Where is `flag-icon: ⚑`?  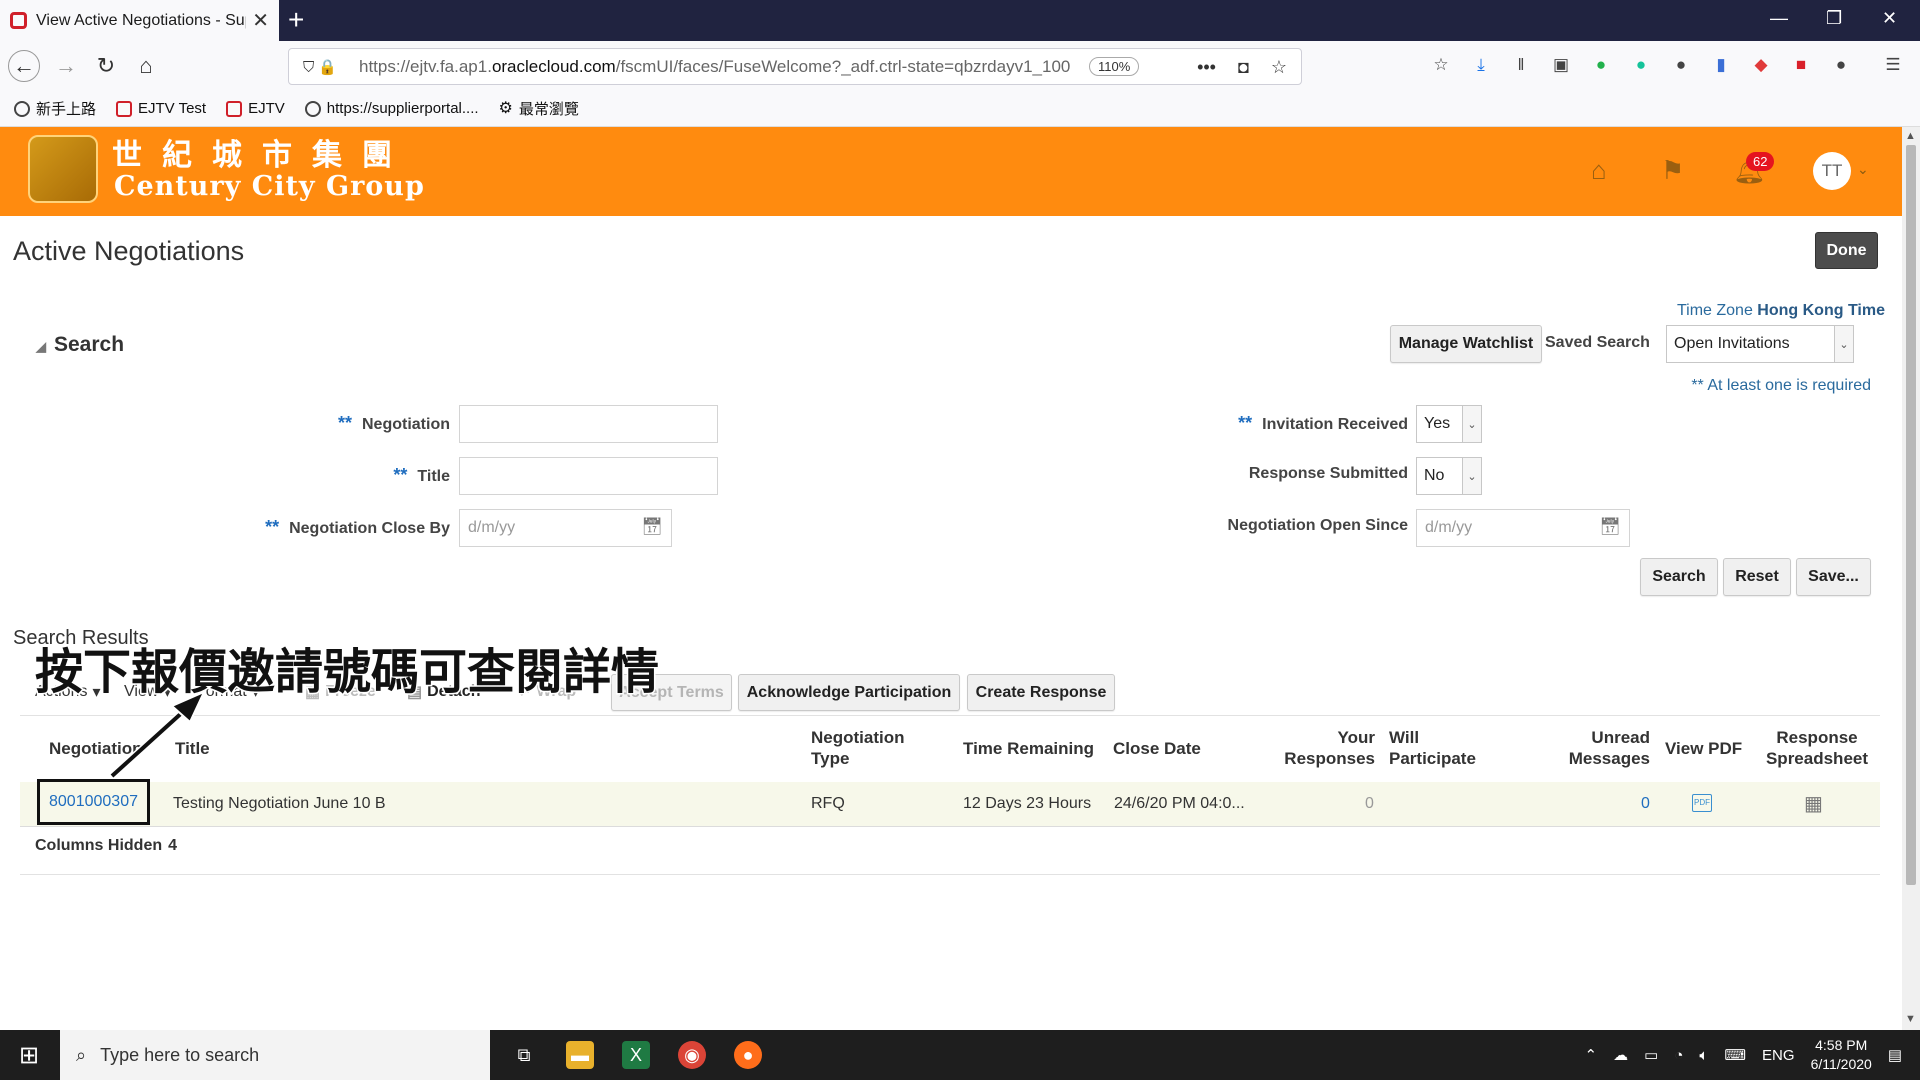 flag-icon: ⚑ is located at coordinates (1672, 170).